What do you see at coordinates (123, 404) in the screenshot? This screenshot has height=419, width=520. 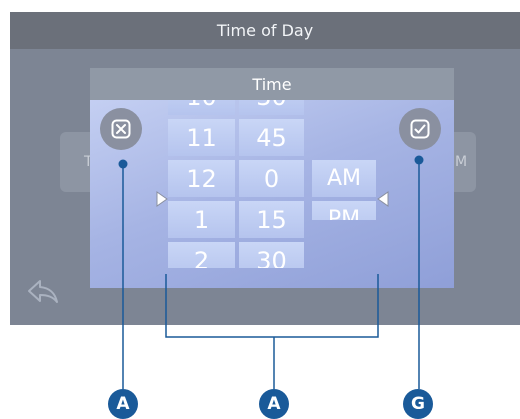 I see `callout-marker-cancel: A` at bounding box center [123, 404].